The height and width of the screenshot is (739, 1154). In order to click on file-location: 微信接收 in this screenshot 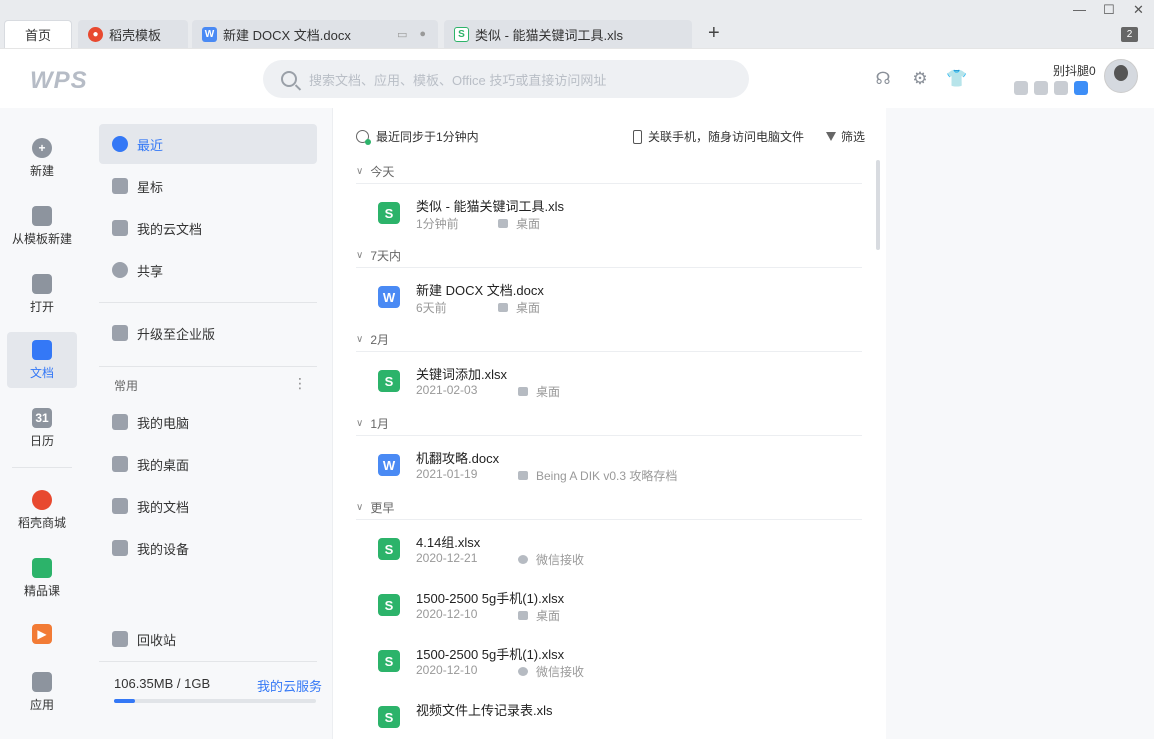, I will do `click(551, 671)`.